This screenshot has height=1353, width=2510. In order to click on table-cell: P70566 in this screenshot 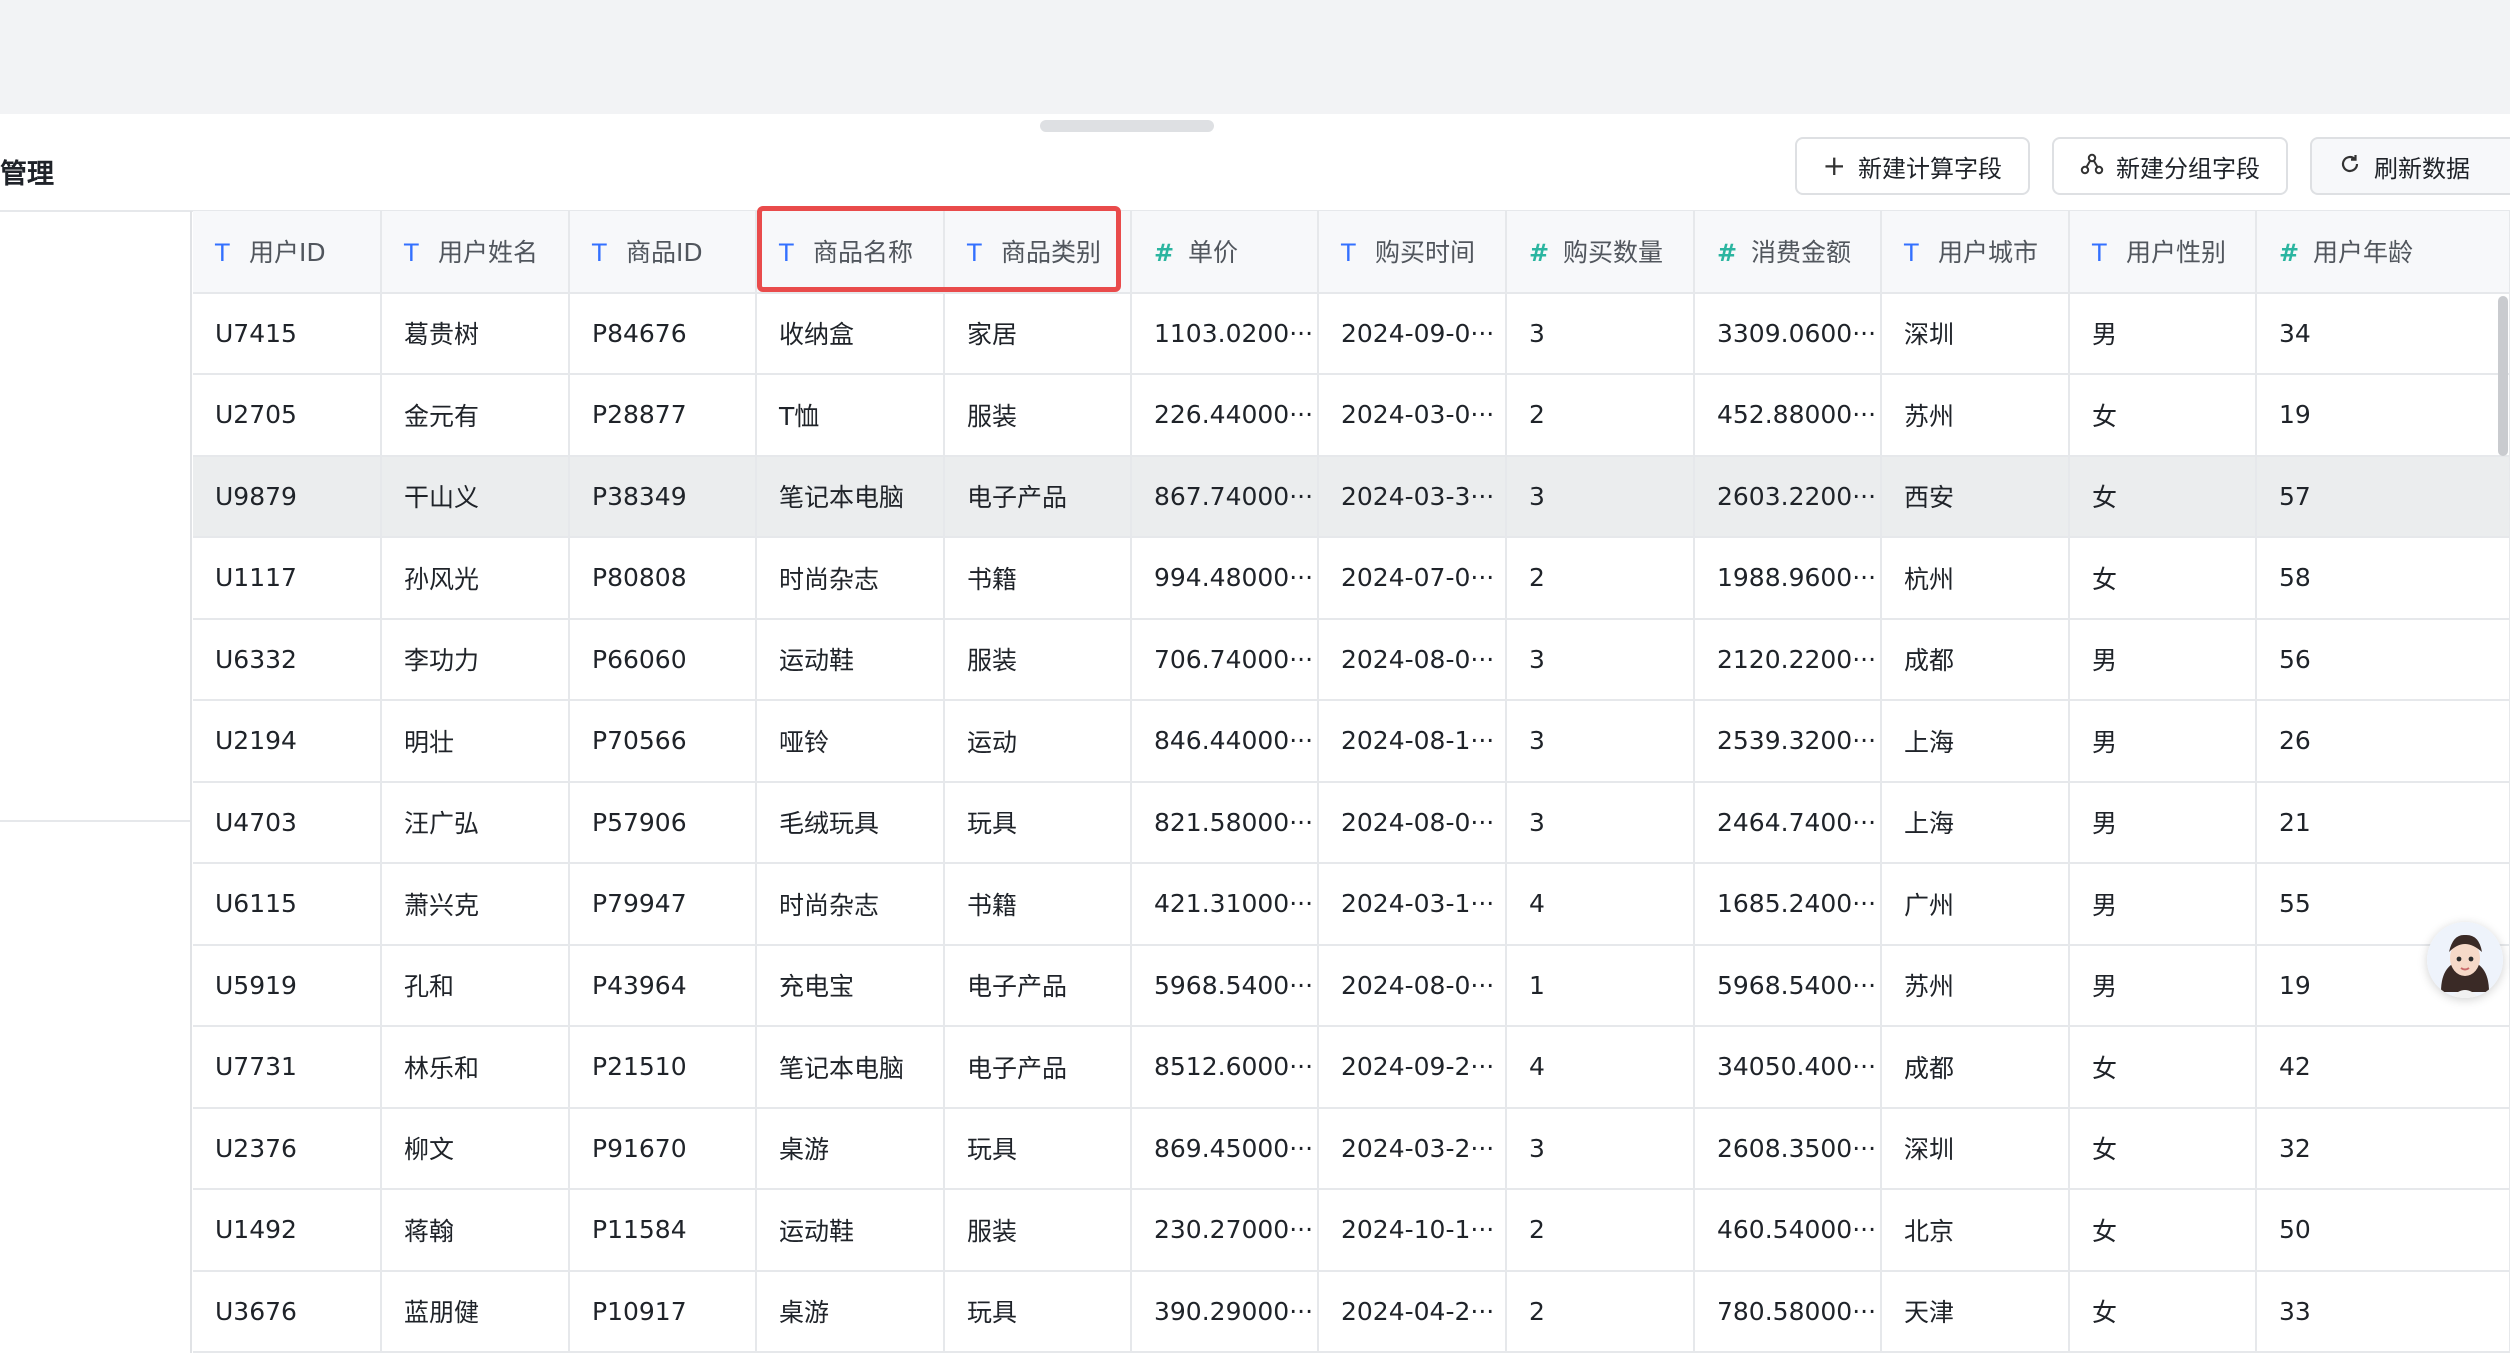, I will do `click(663, 741)`.